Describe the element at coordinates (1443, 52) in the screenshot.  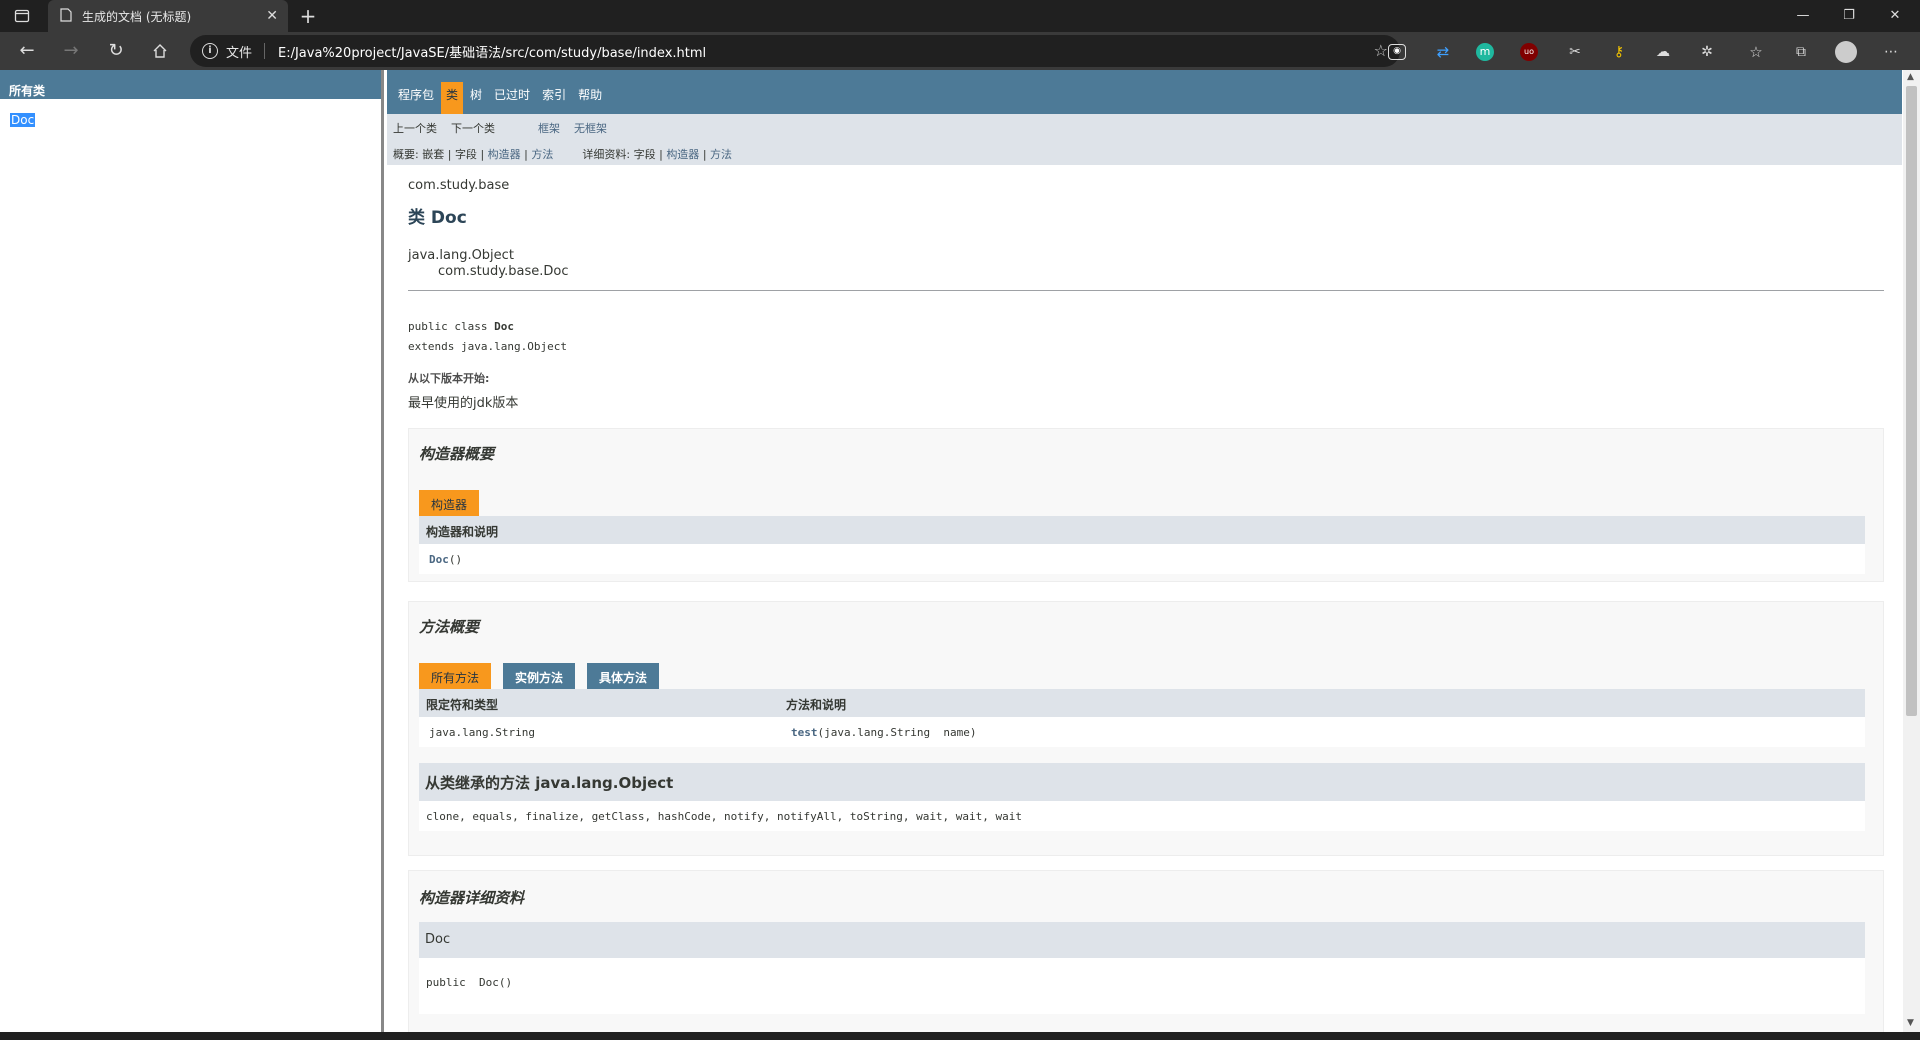
I see `extension-arrows-icon: ⇄` at that location.